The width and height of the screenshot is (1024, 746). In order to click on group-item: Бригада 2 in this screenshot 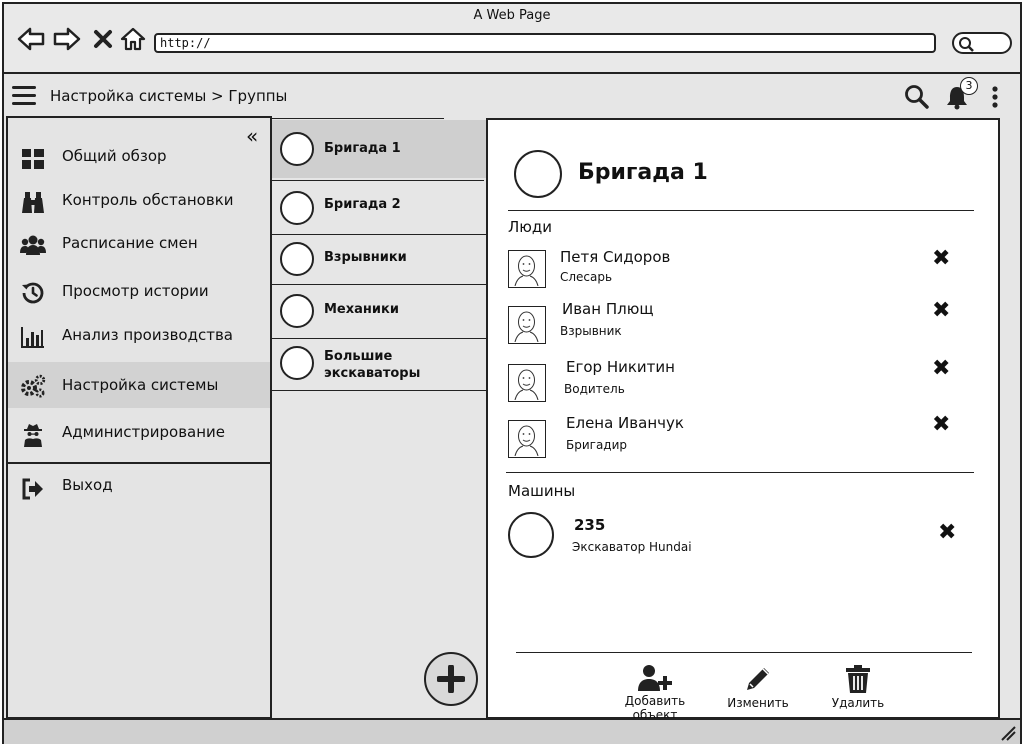, I will do `click(379, 208)`.